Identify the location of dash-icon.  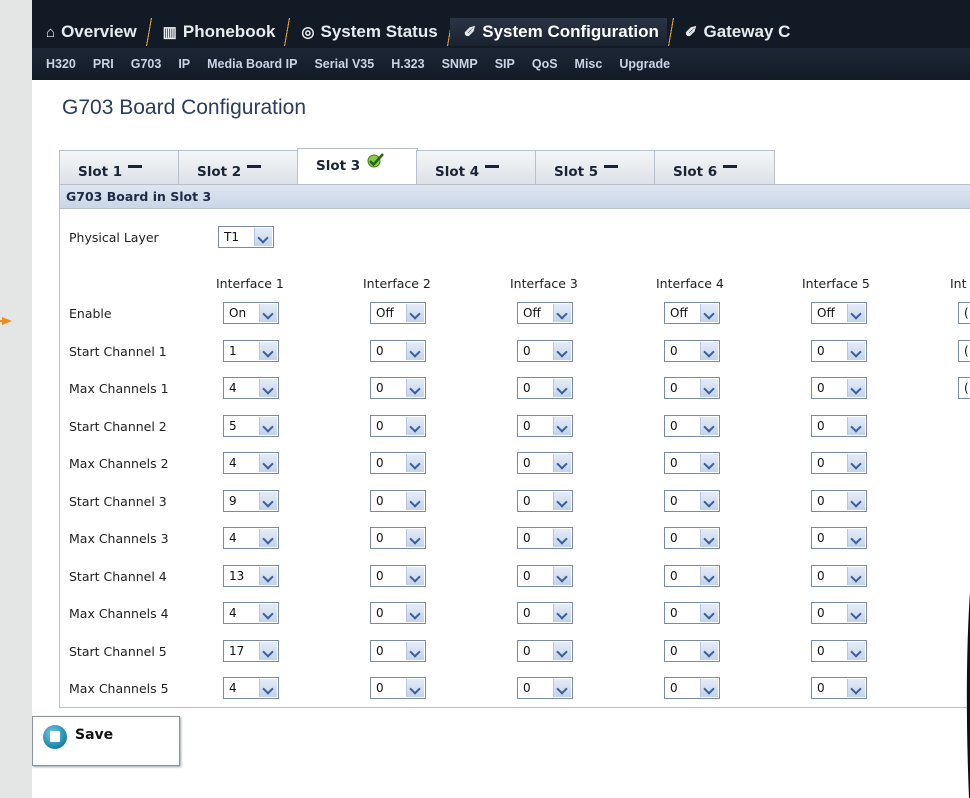
(135, 166).